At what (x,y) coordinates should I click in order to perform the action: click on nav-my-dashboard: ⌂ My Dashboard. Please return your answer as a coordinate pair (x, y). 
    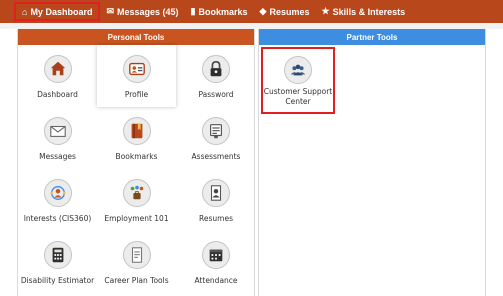
    Looking at the image, I should click on (57, 11).